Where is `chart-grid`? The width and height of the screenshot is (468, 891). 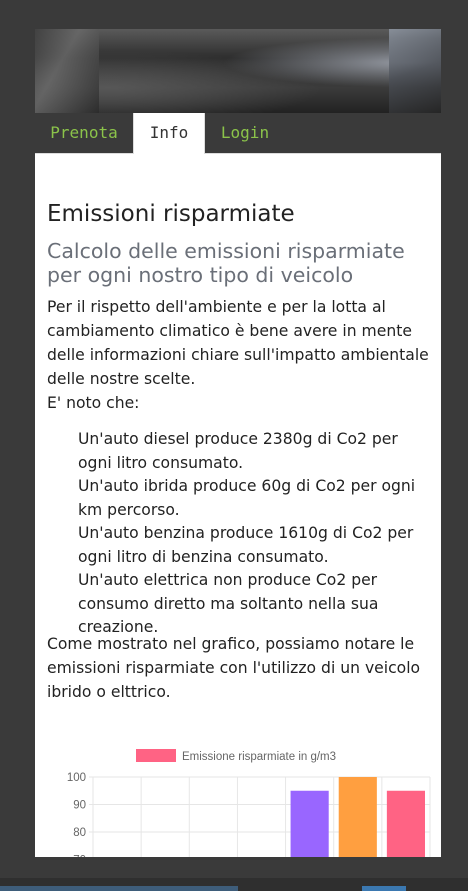
chart-grid is located at coordinates (260, 816).